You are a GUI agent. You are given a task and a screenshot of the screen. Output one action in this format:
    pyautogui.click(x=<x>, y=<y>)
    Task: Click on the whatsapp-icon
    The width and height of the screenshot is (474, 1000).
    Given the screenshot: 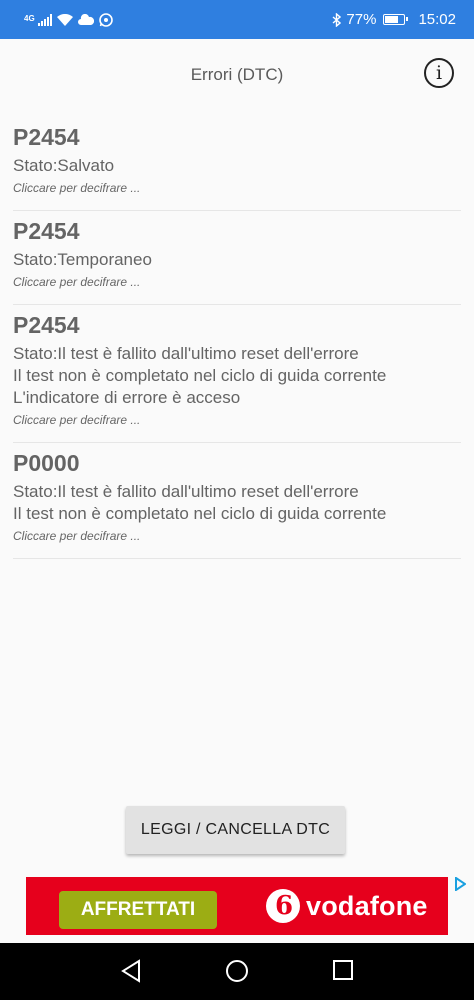 What is the action you would take?
    pyautogui.click(x=105, y=19)
    